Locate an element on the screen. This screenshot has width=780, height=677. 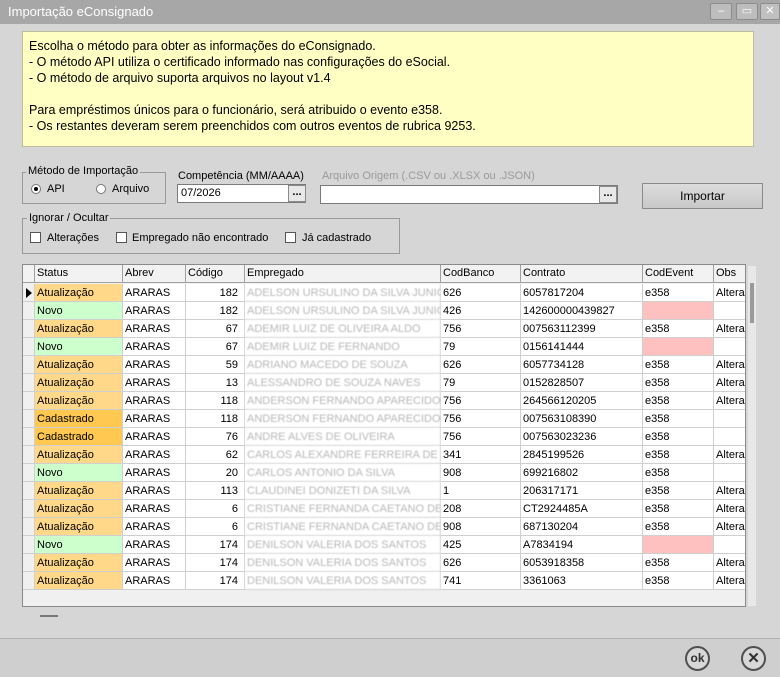
check-ja-cadastrado-label: Já cadastrado is located at coordinates (336, 238).